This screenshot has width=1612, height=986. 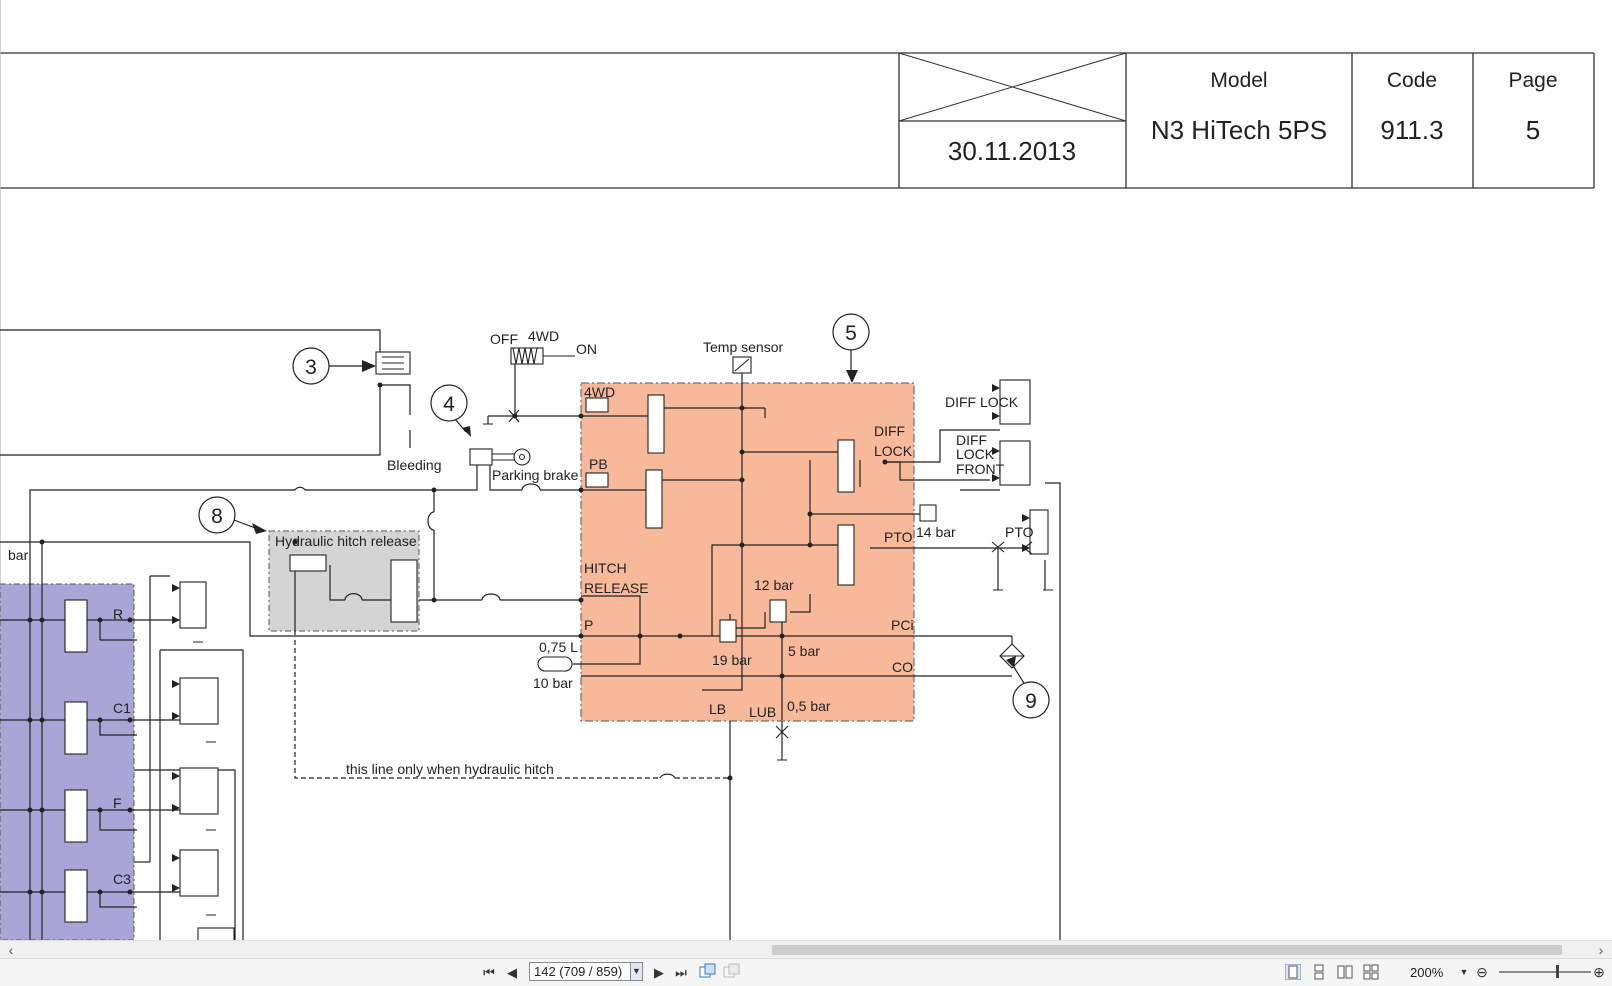 What do you see at coordinates (118, 614) in the screenshot?
I see `label-r: R` at bounding box center [118, 614].